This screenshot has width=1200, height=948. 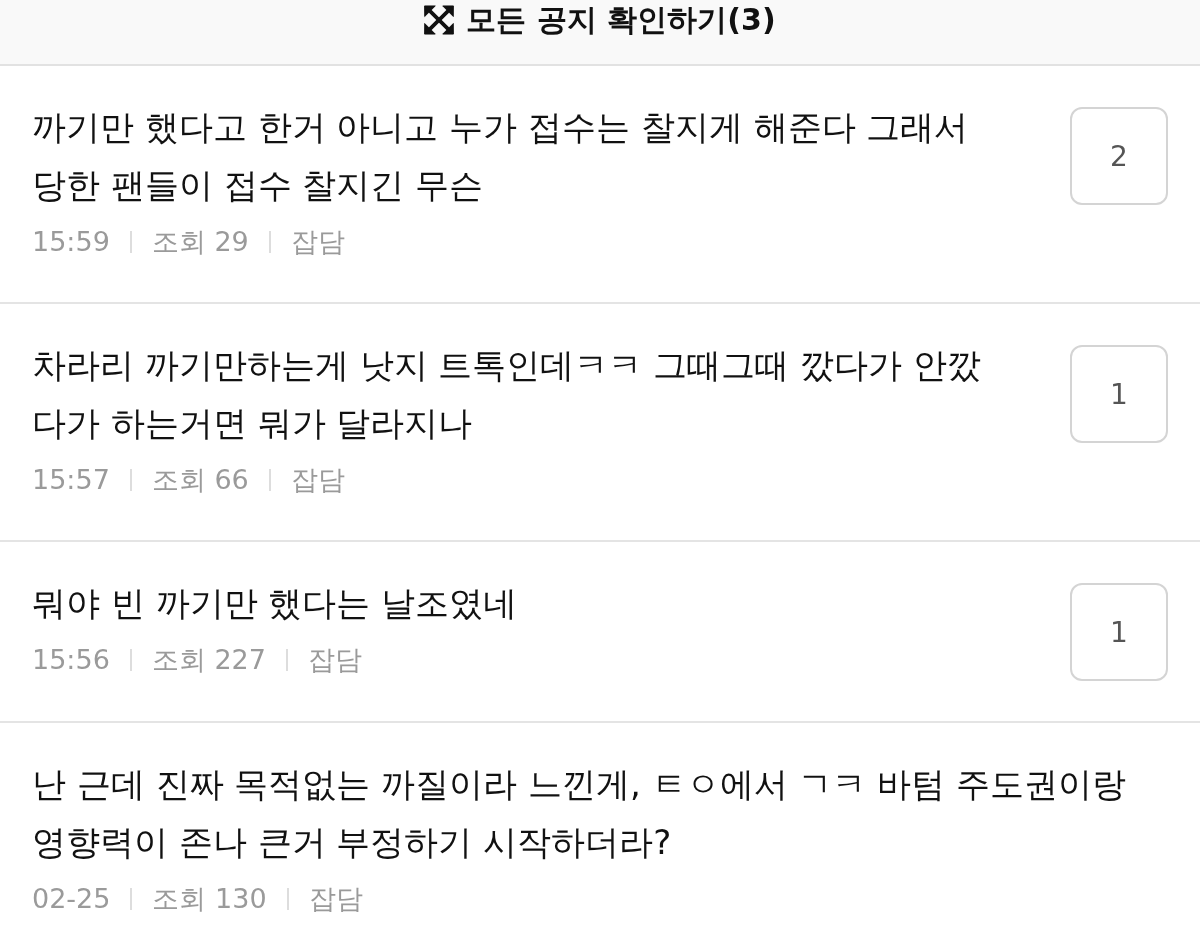 What do you see at coordinates (71, 899) in the screenshot?
I see `post-time: 02-25` at bounding box center [71, 899].